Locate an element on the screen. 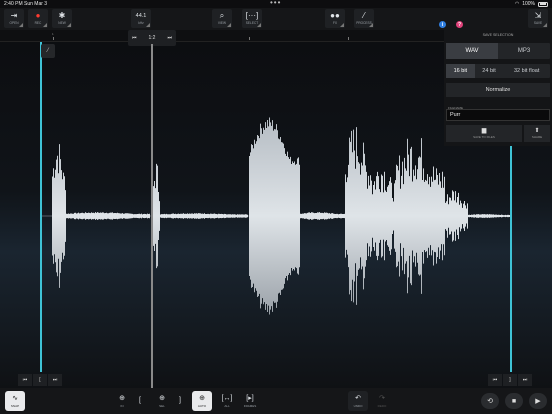 Image resolution: width=552 pixels, height=414 pixels. format-wav: WAV is located at coordinates (472, 51).